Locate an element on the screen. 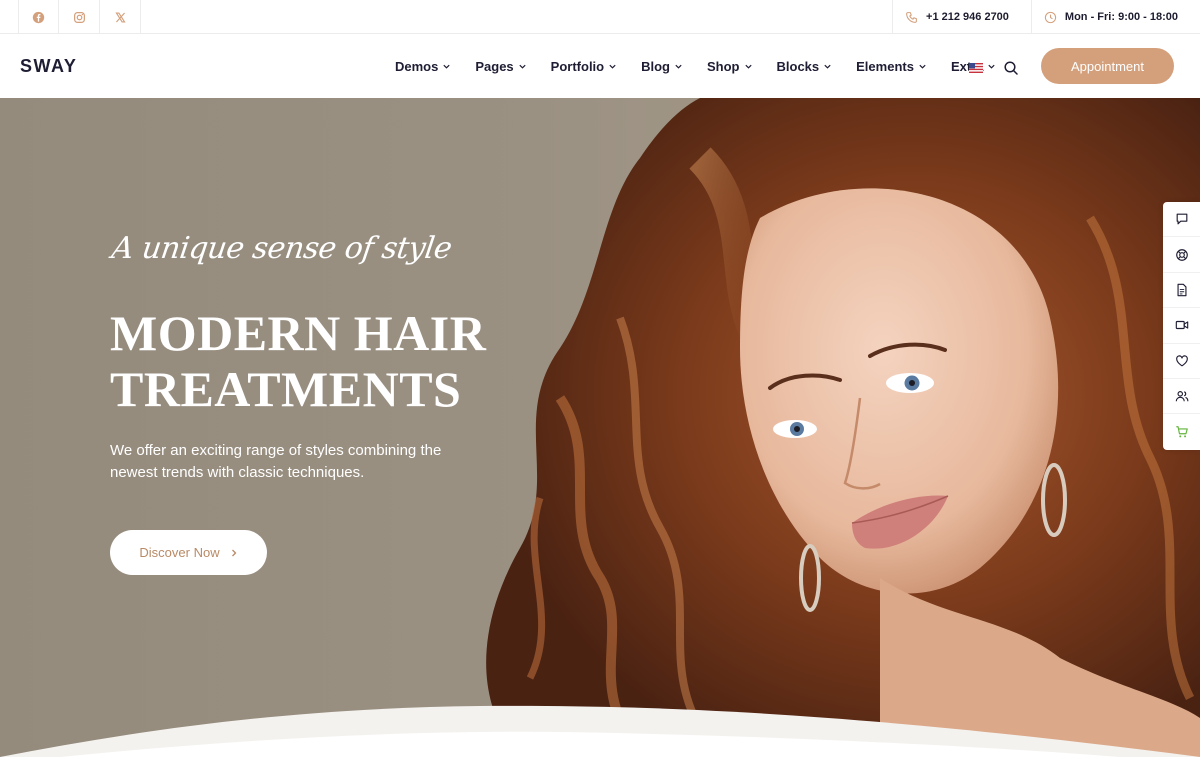 This screenshot has width=1200, height=757. cart-icon is located at coordinates (1181, 432).